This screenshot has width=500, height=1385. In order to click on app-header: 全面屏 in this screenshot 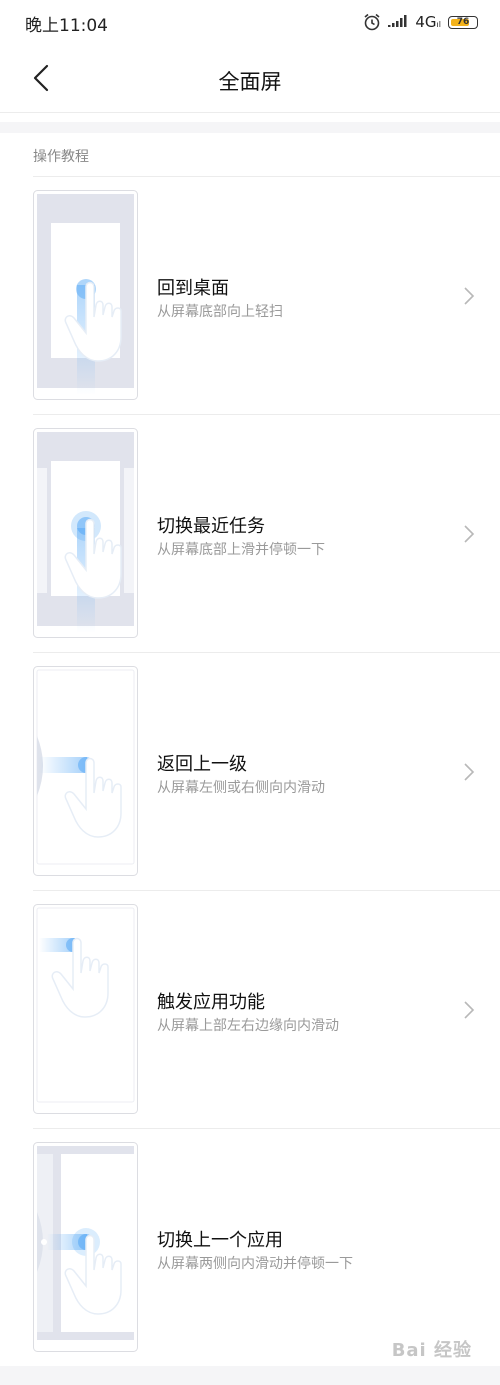, I will do `click(250, 78)`.